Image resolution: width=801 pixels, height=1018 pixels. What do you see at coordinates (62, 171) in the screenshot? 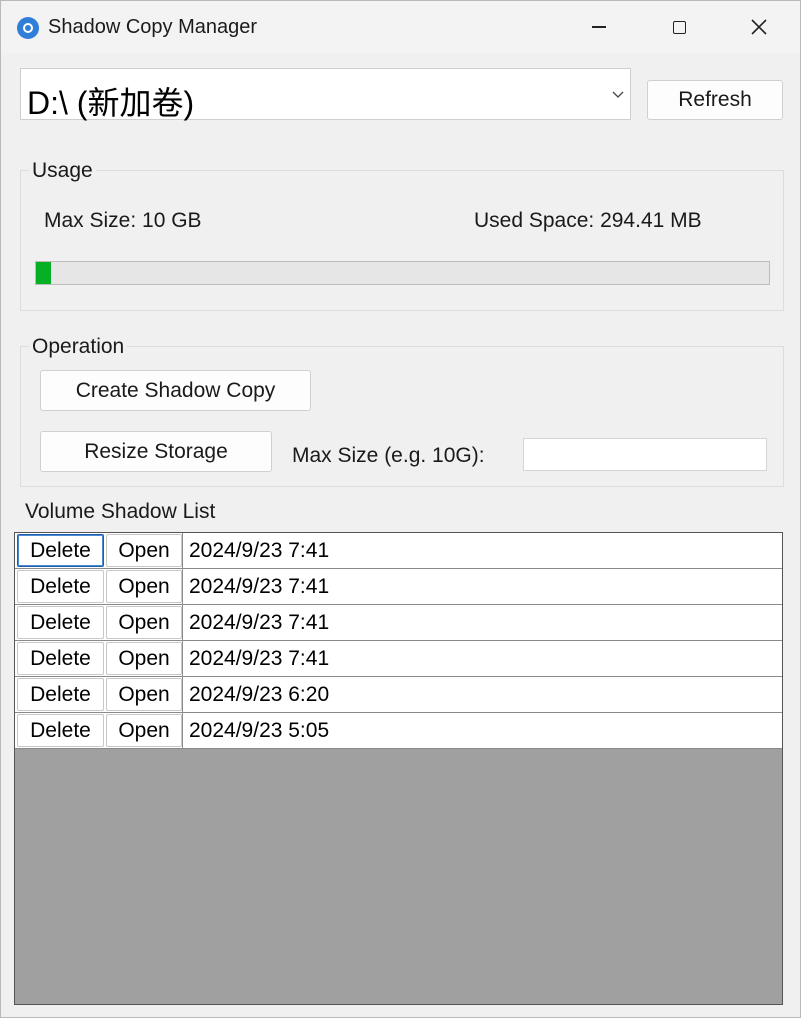
I see `usage-group-title: Usage` at bounding box center [62, 171].